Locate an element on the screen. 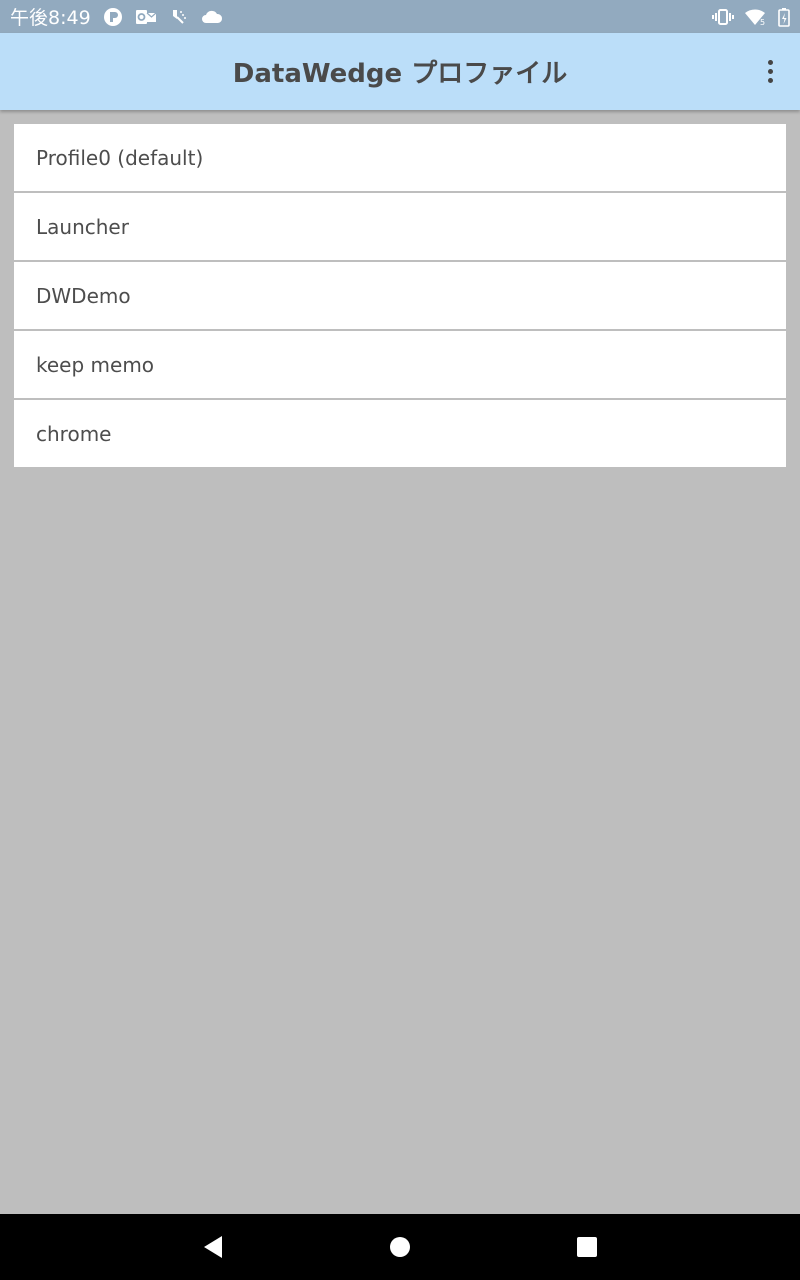 The height and width of the screenshot is (1280, 800). profile-item-dwdemo: DWDemo is located at coordinates (400, 295).